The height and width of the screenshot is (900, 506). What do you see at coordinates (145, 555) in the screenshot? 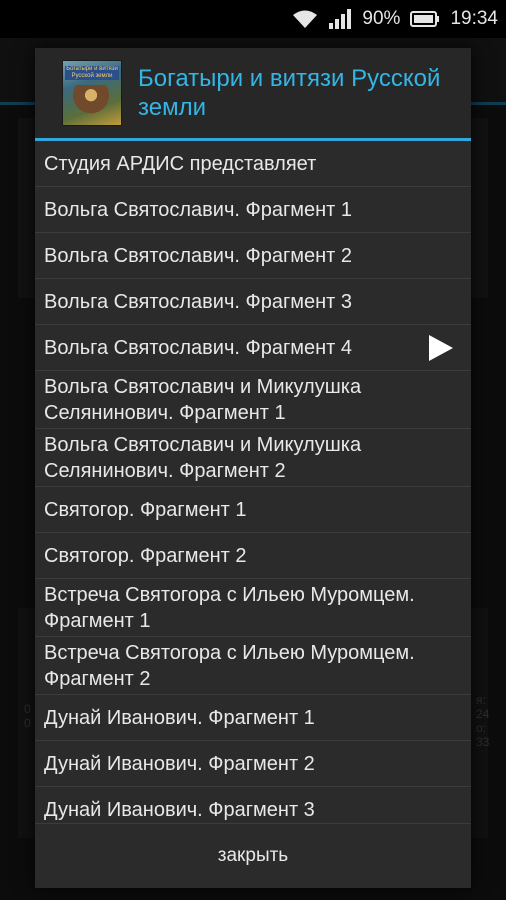
I see `track-label: Святогор. Фрагмент 2` at bounding box center [145, 555].